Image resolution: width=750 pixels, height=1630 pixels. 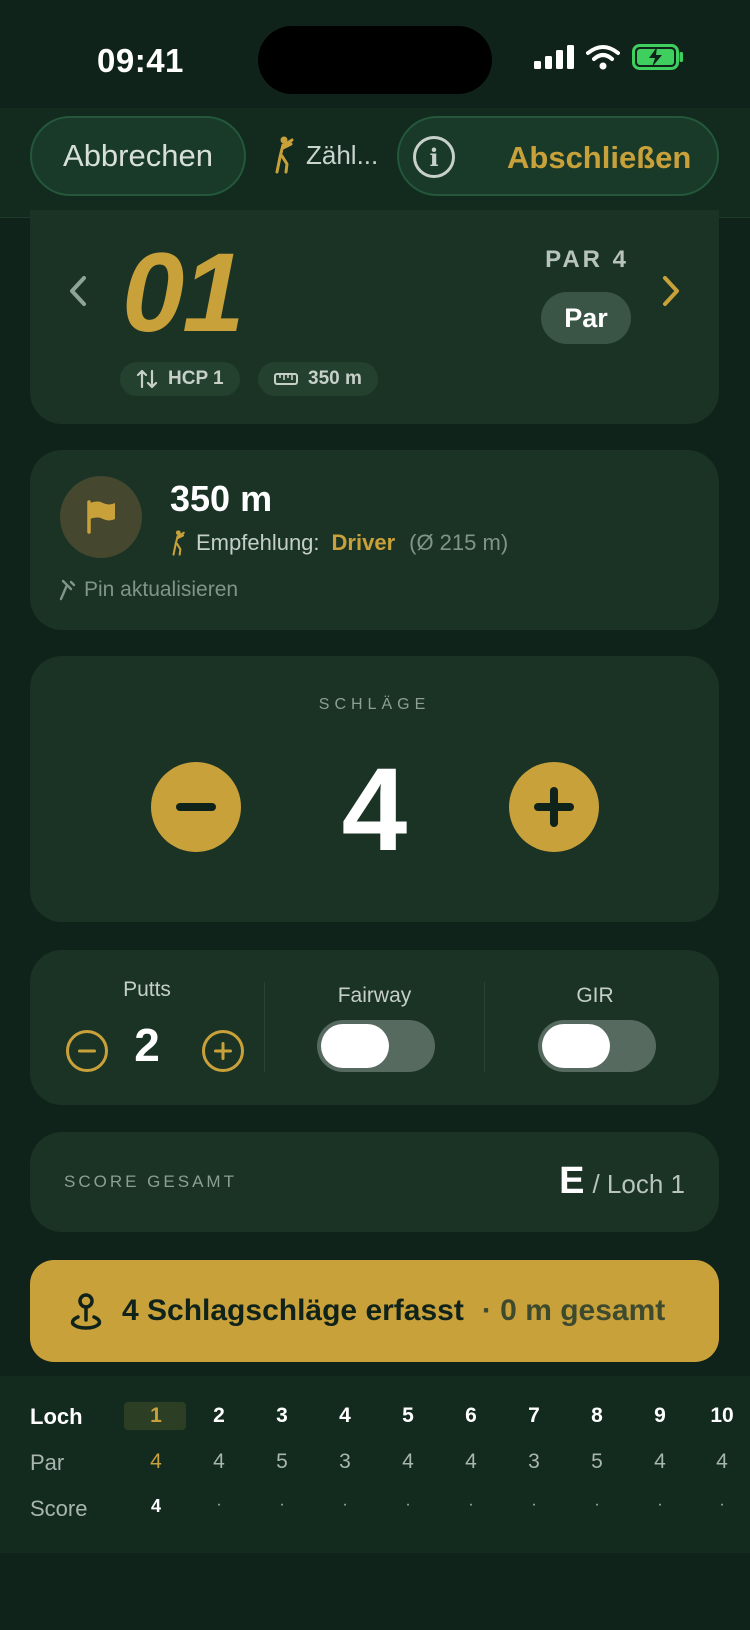 What do you see at coordinates (375, 60) in the screenshot?
I see `dynamic-island` at bounding box center [375, 60].